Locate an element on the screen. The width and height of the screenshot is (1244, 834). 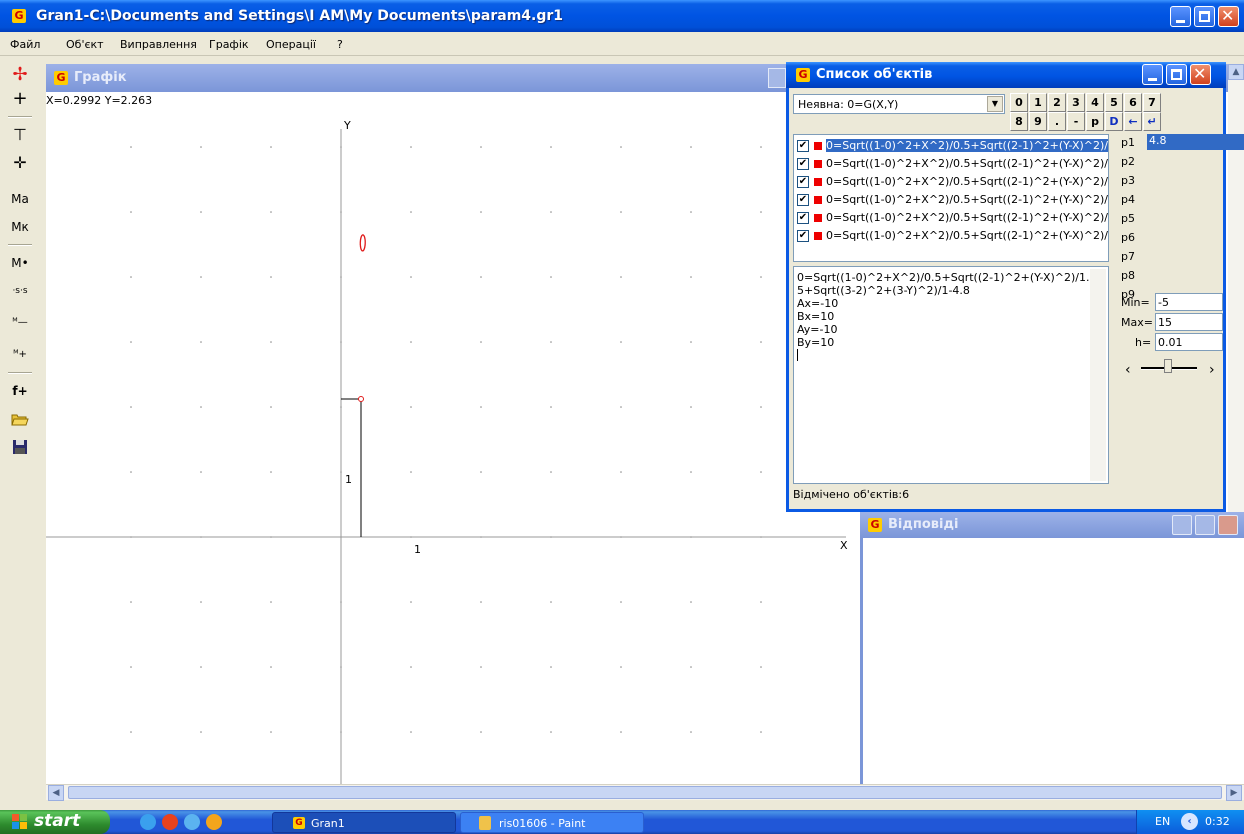
player-icon is located at coordinates (214, 822).